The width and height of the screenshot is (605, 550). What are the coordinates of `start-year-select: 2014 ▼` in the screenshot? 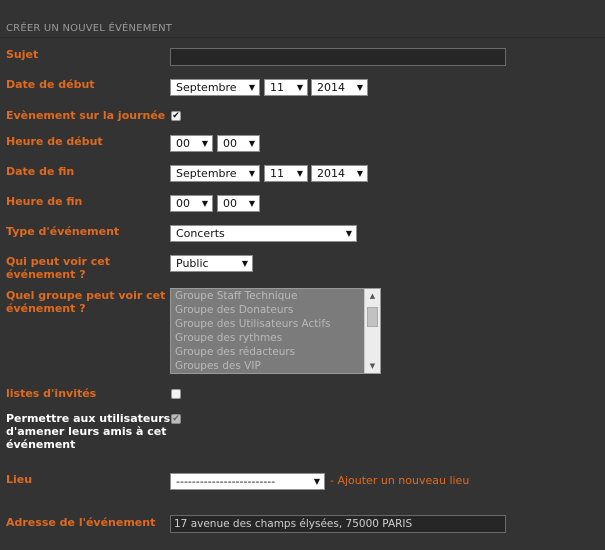 It's located at (339, 87).